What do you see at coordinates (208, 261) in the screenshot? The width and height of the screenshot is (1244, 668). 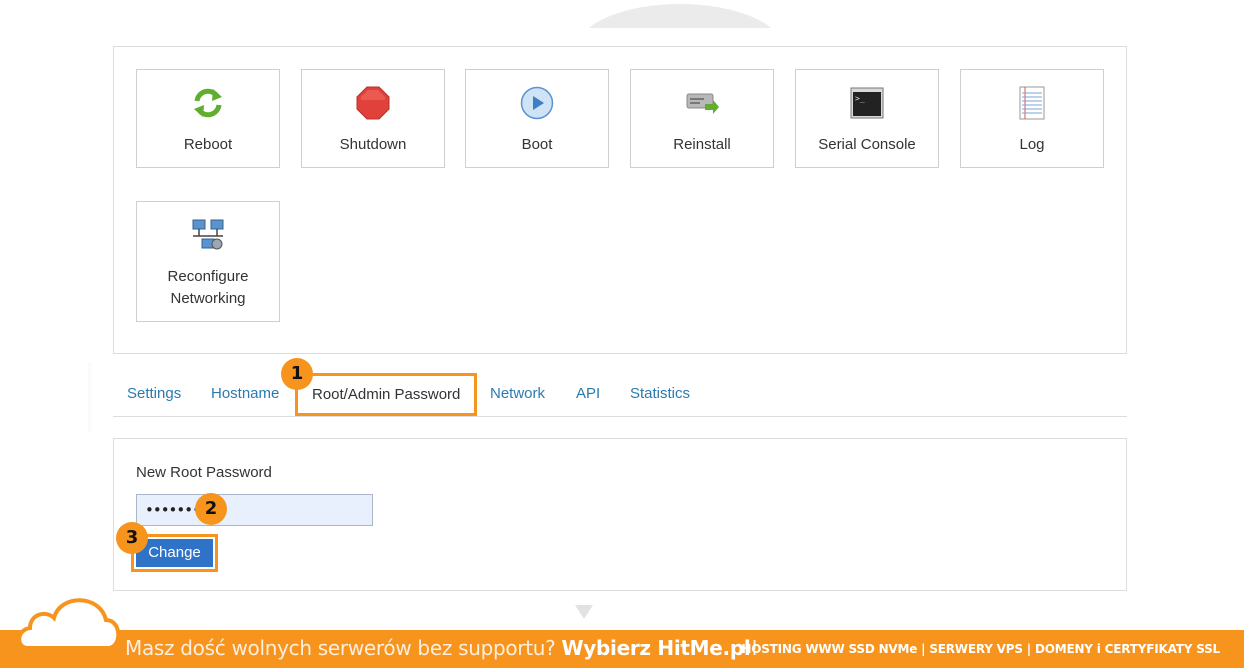 I see `reconfigure-networking-button: Reconfigure Networking` at bounding box center [208, 261].